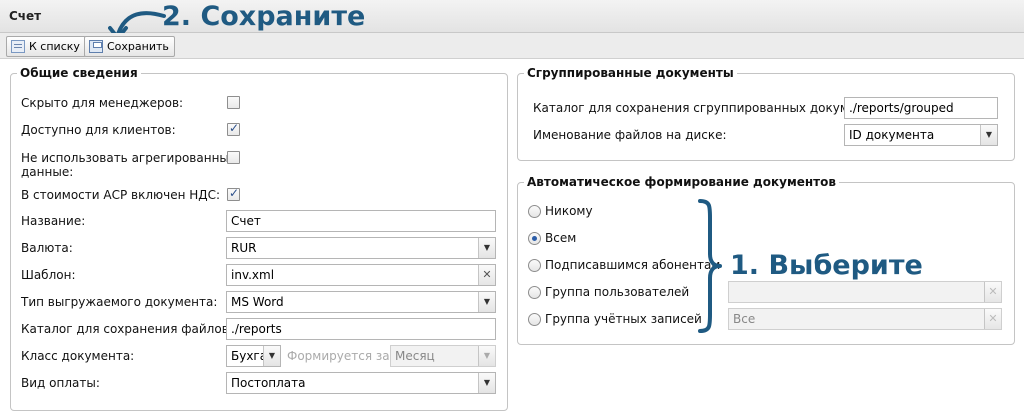  Describe the element at coordinates (244, 248) in the screenshot. I see `currency-value: RUR` at that location.